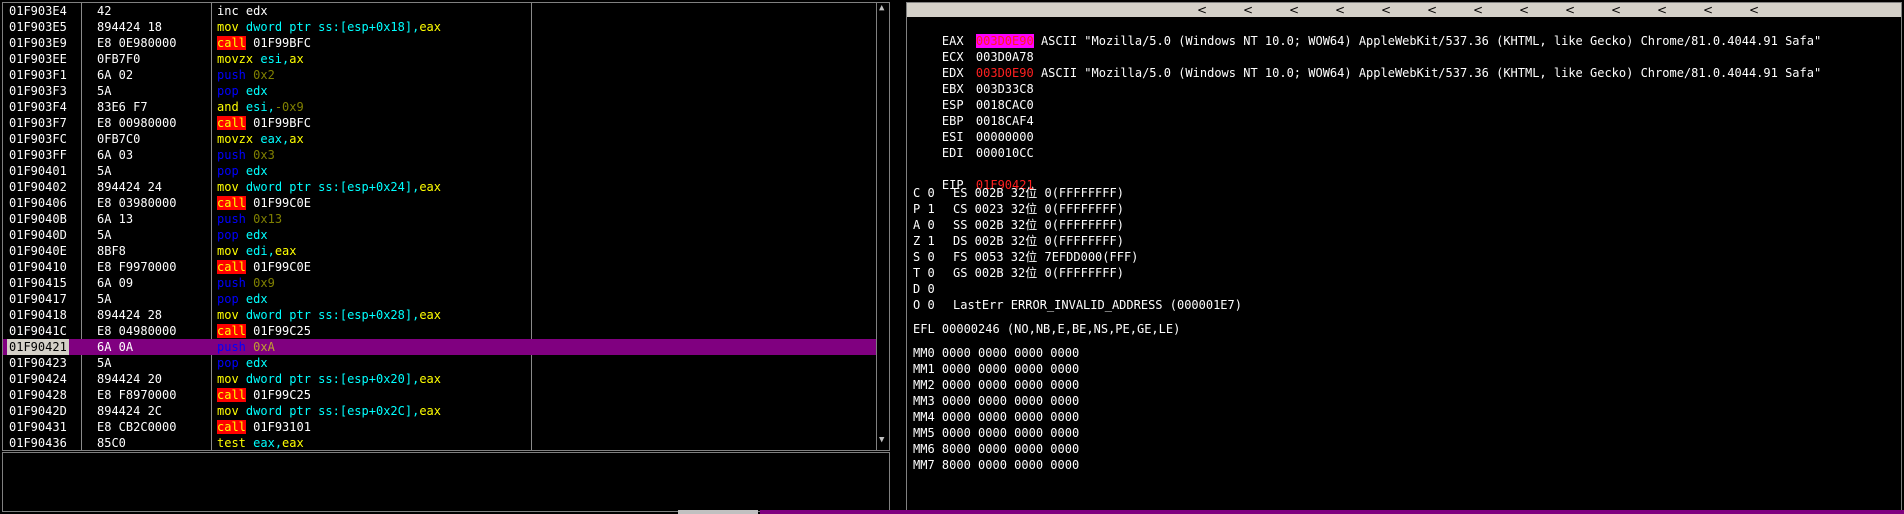 Image resolution: width=1904 pixels, height=514 pixels. What do you see at coordinates (256, 91) in the screenshot?
I see `operand: edx` at bounding box center [256, 91].